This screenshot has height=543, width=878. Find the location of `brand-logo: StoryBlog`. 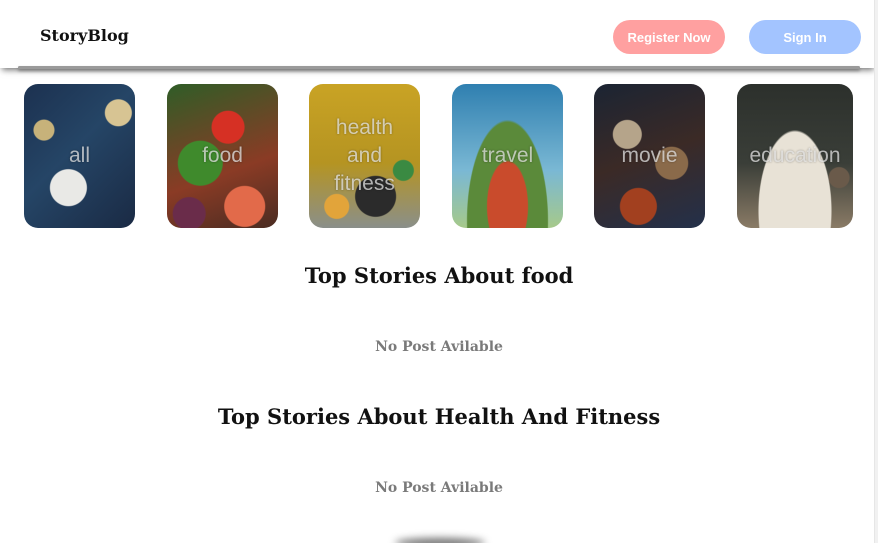

brand-logo: StoryBlog is located at coordinates (84, 35).